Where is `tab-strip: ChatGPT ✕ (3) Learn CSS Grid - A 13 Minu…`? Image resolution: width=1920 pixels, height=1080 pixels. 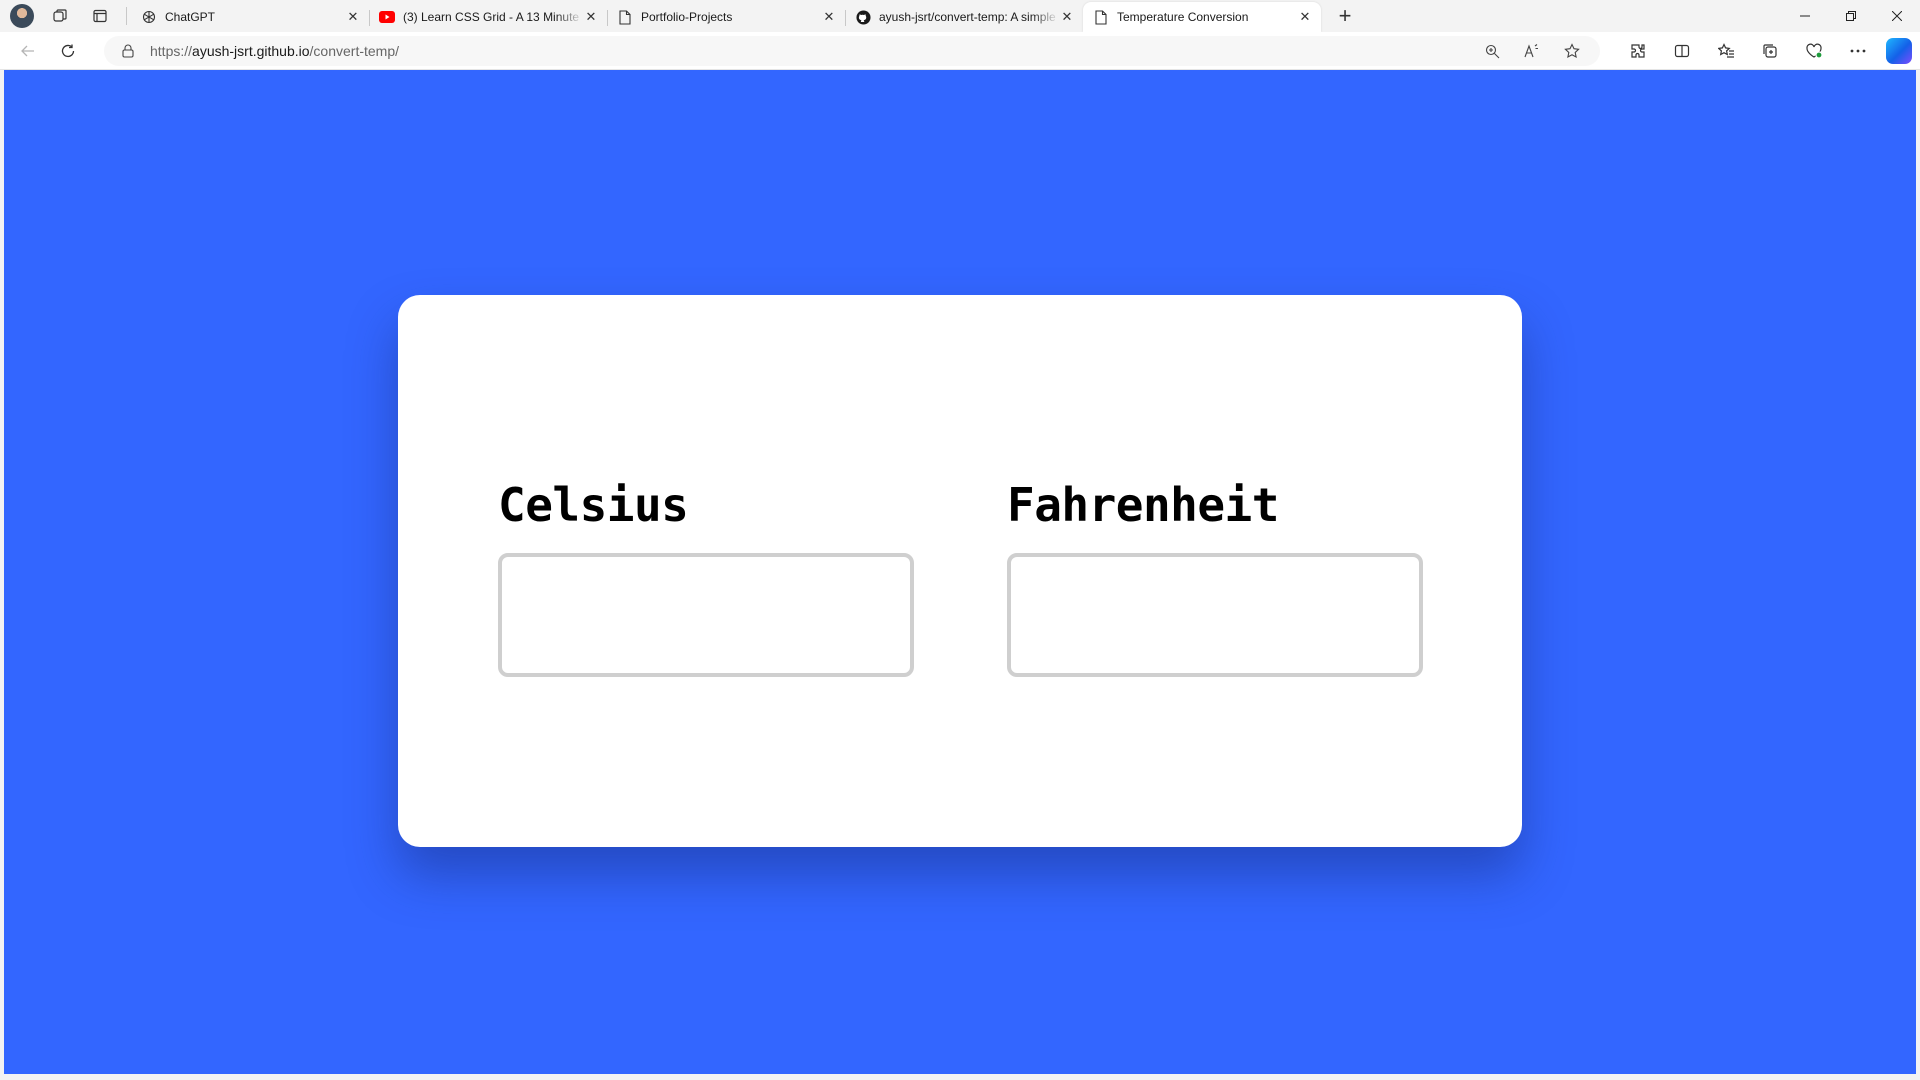 tab-strip: ChatGPT ✕ (3) Learn CSS Grid - A 13 Minu… is located at coordinates (960, 16).